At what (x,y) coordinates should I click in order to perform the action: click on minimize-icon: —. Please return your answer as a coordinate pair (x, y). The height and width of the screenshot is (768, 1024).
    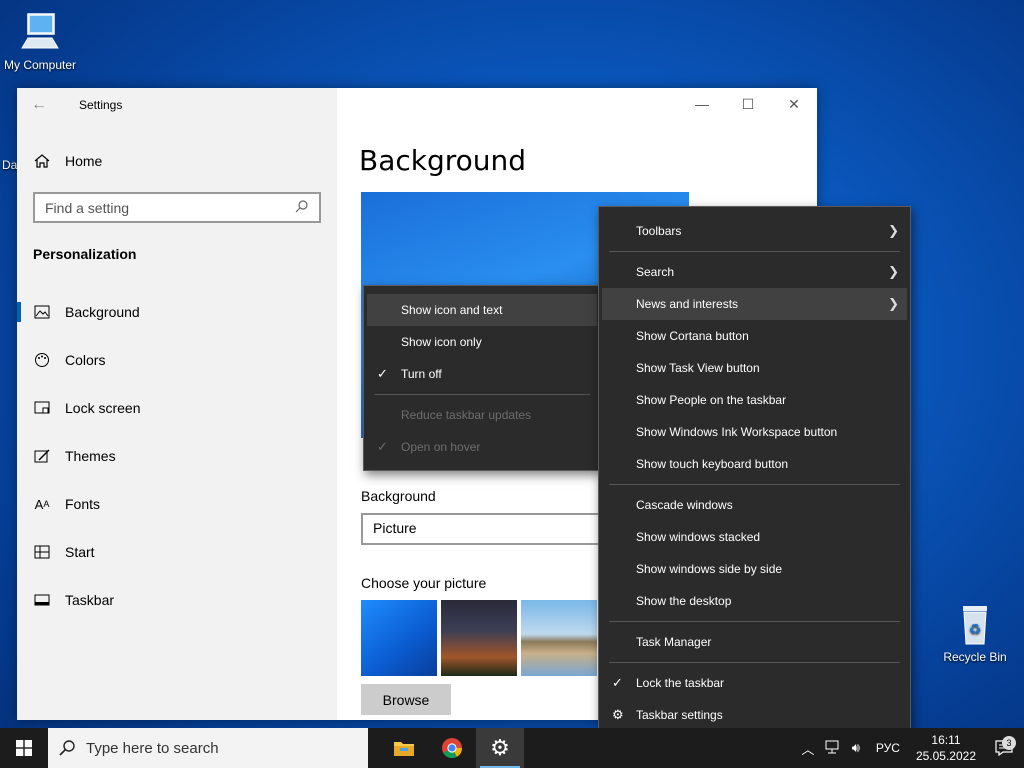
    Looking at the image, I should click on (702, 104).